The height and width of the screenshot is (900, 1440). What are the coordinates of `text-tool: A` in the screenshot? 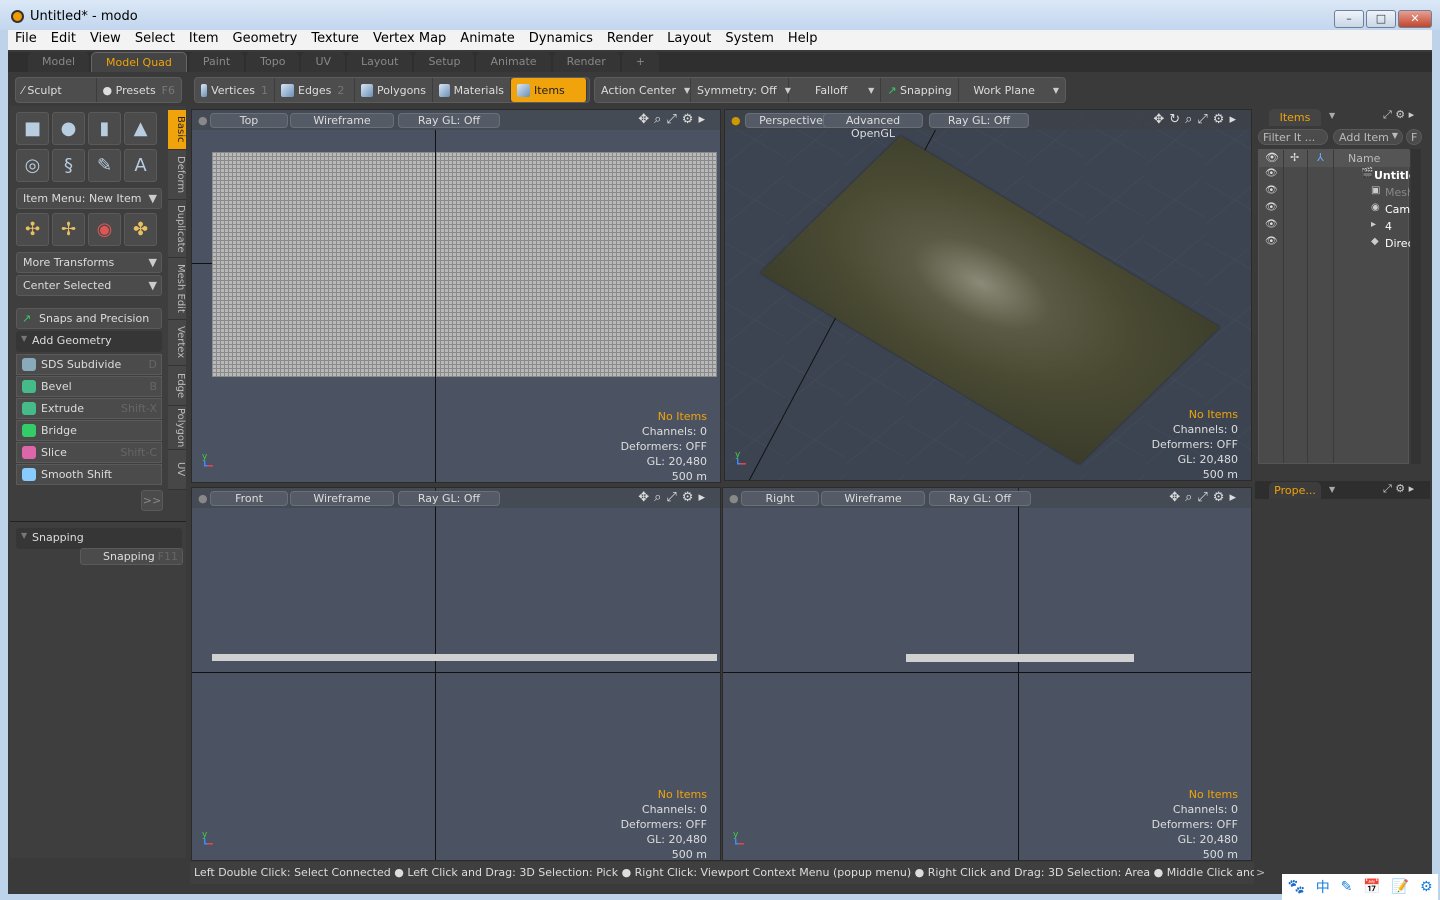 It's located at (140, 165).